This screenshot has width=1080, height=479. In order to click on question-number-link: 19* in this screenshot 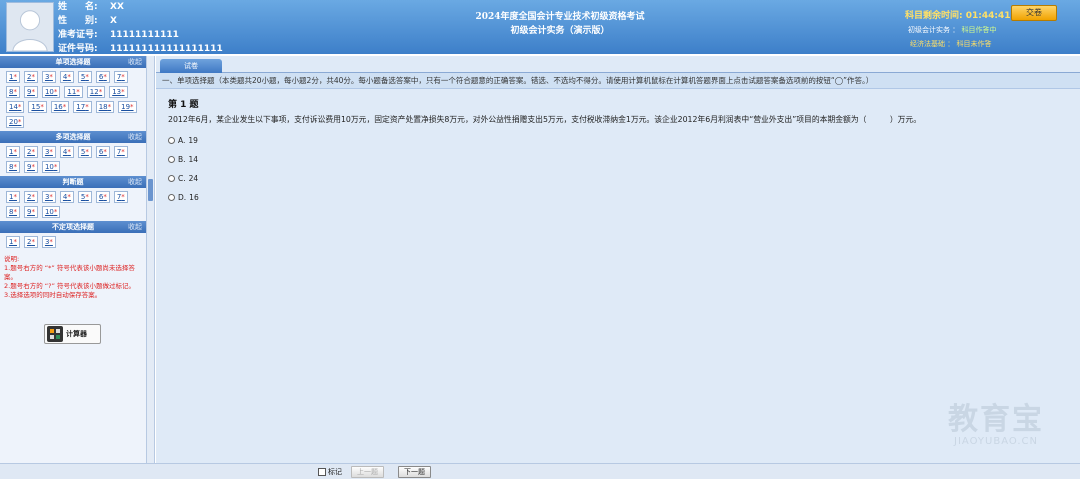, I will do `click(127, 107)`.